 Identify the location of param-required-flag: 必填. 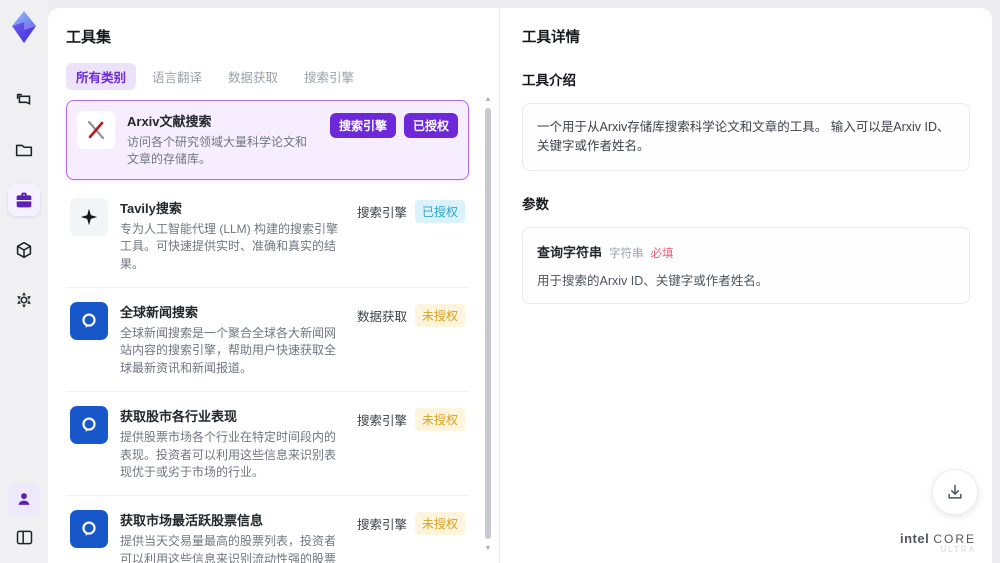
(662, 253).